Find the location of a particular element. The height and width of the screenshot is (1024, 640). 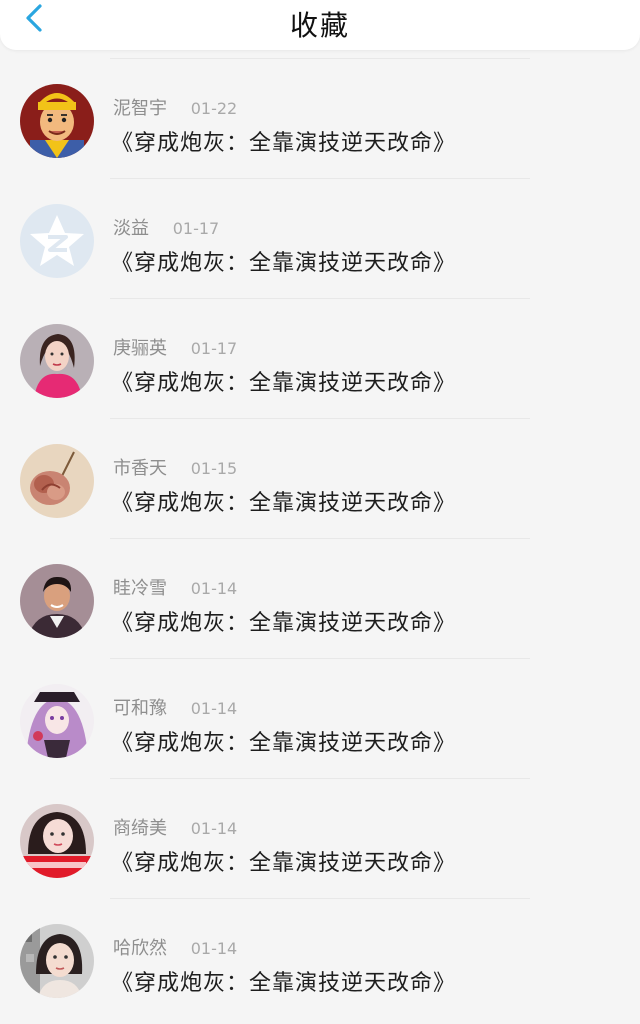

list-item: 庚骊英 01-17 《穿成炮灰：全靠演技逆天改命》 is located at coordinates (320, 358).